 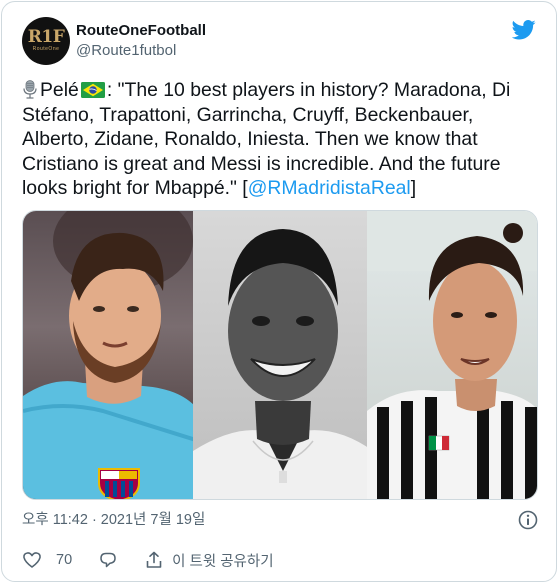 I want to click on author-names: RouteOneFootball @Route1futbol, so click(x=141, y=41).